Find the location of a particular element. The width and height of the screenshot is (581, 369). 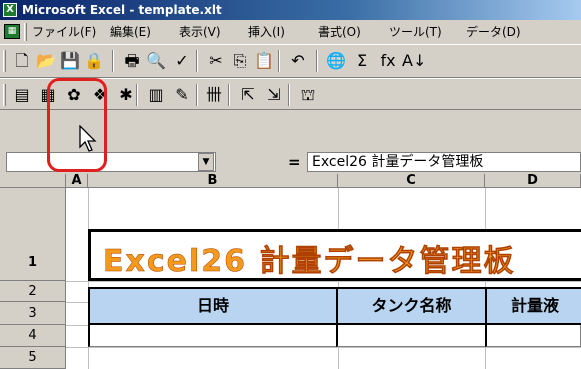

row-header-2: 2 is located at coordinates (33, 291).